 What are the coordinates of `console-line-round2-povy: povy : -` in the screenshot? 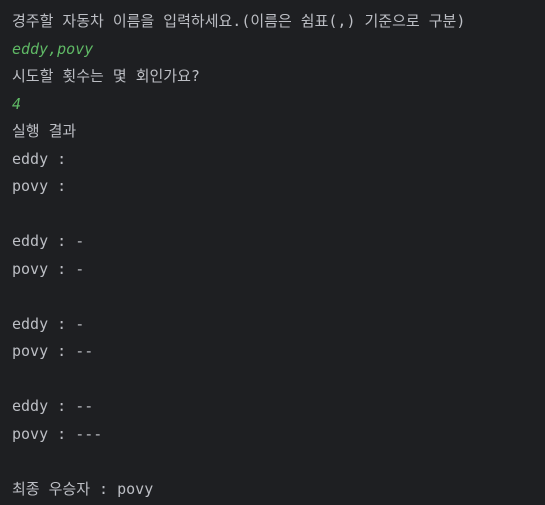 It's located at (48, 268).